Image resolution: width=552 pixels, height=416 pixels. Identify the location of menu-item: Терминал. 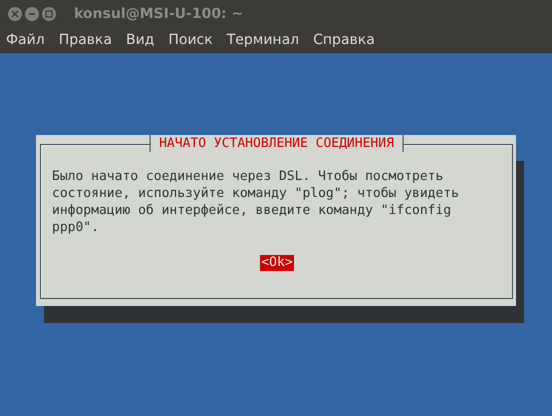
(263, 40).